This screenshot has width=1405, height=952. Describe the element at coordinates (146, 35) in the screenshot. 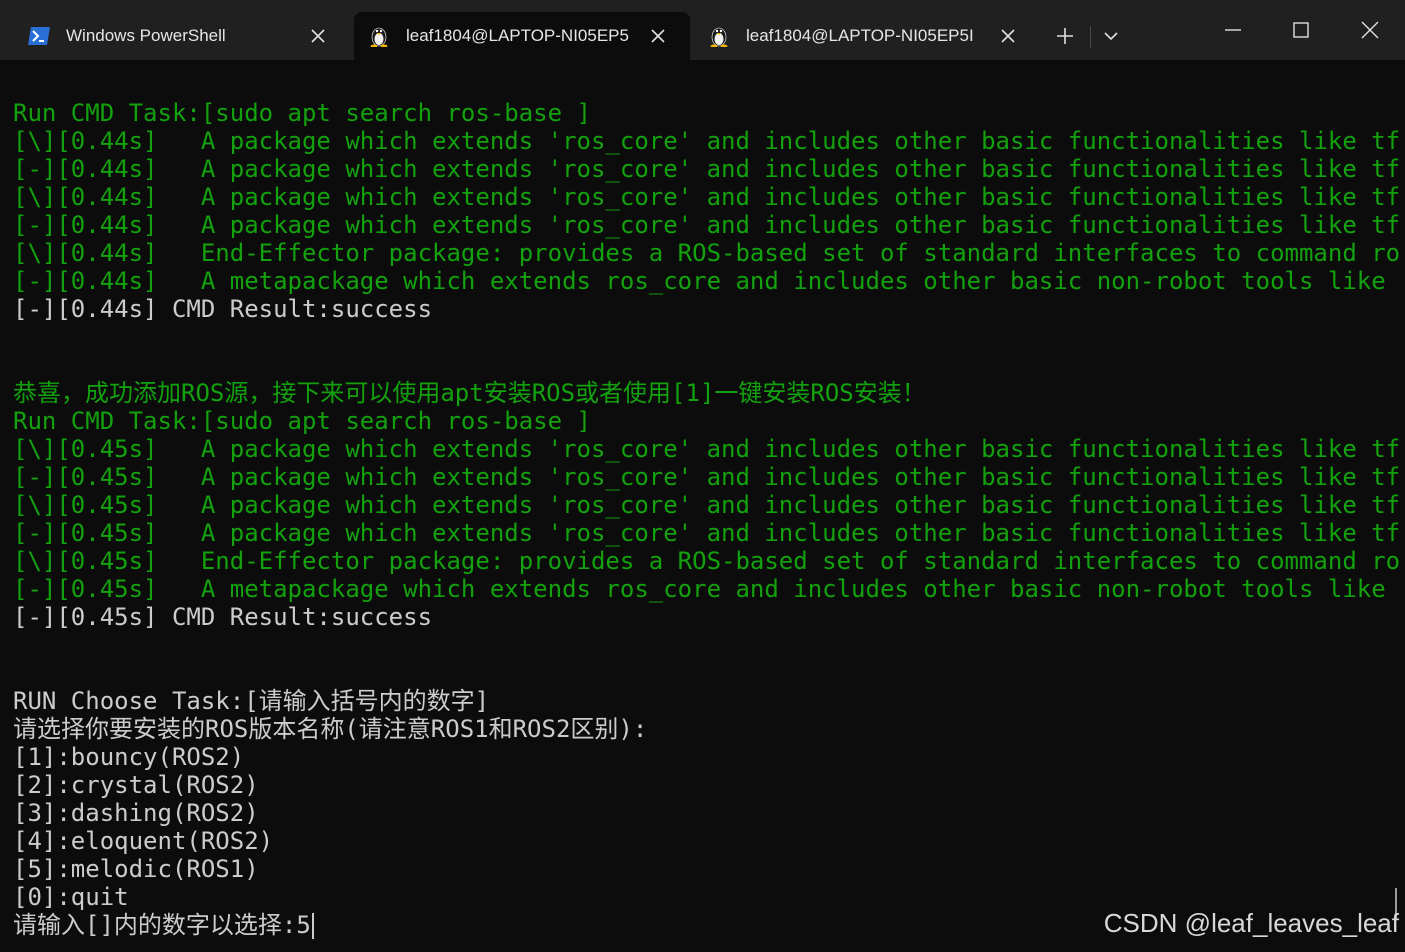

I see `tab-title: Windows PowerShell` at that location.